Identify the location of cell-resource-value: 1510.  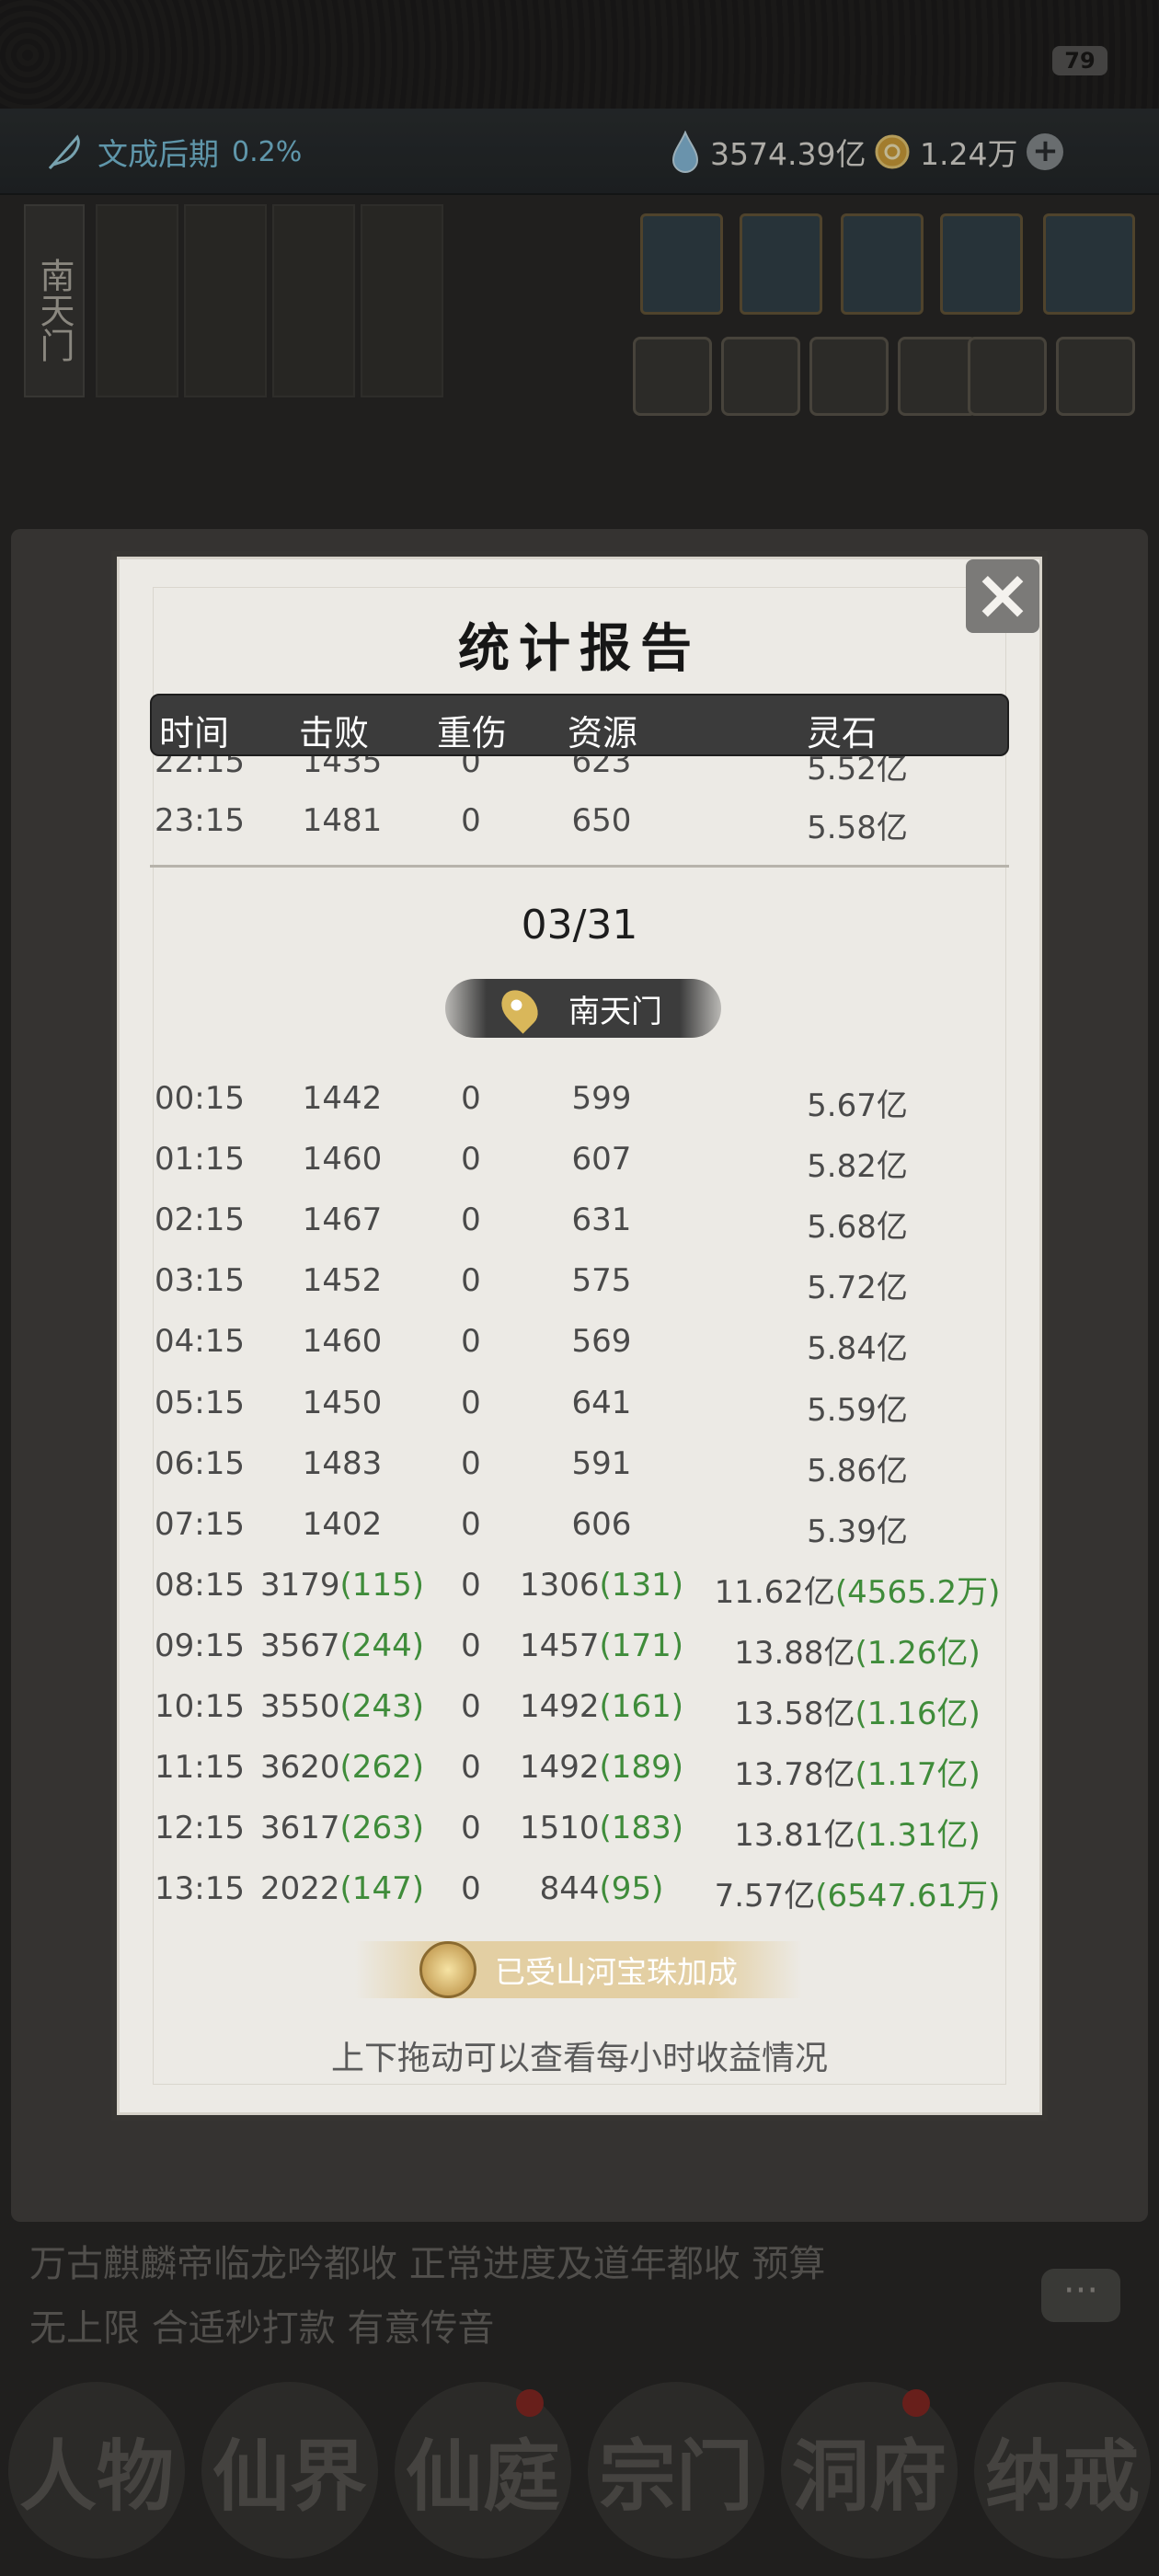
(560, 1828).